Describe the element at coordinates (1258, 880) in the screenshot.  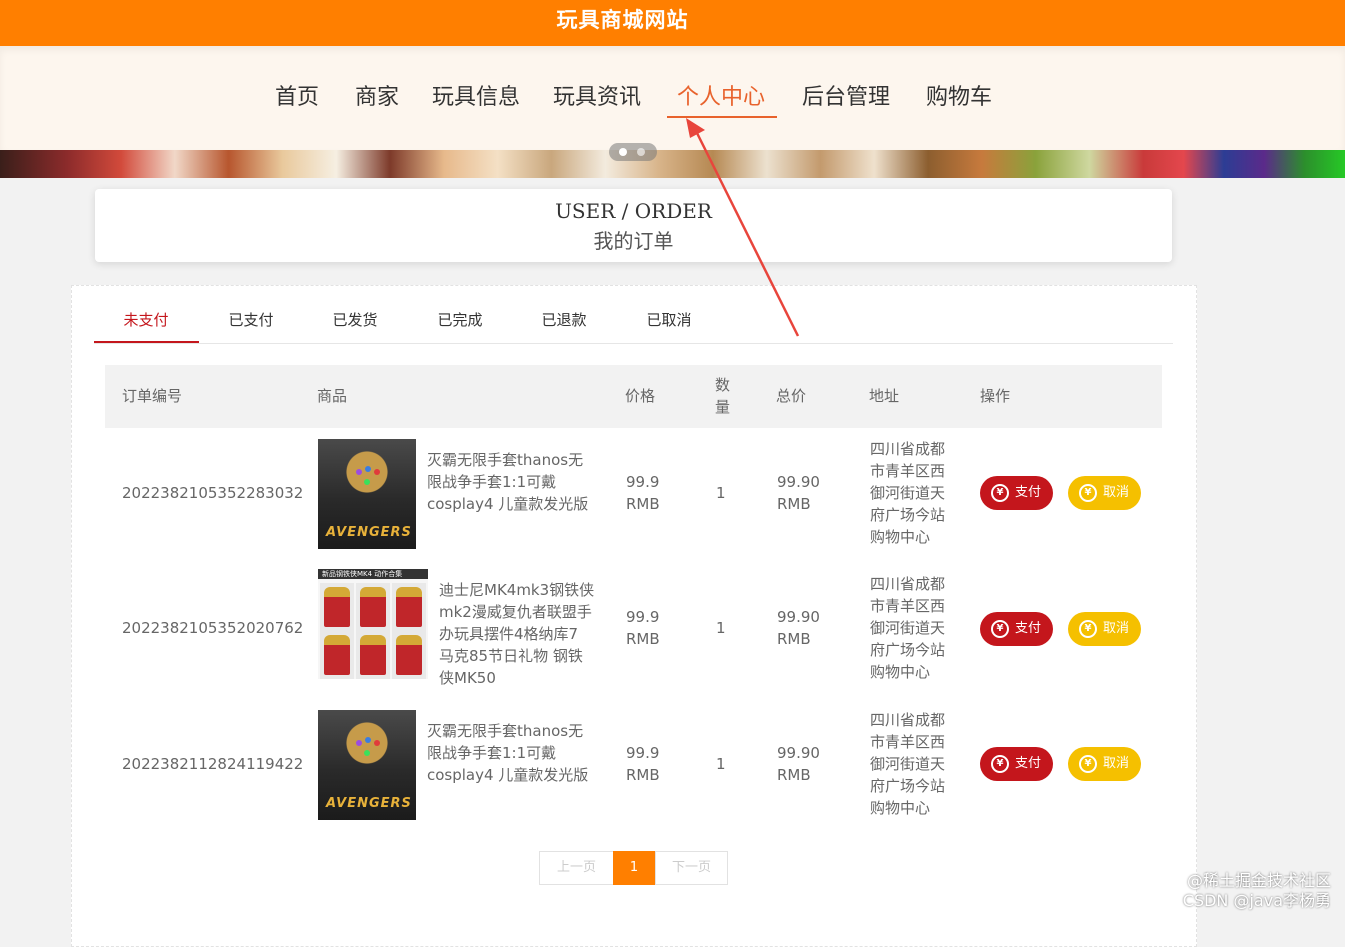
I see `watermark-line: @稀土掘金技术社区` at that location.